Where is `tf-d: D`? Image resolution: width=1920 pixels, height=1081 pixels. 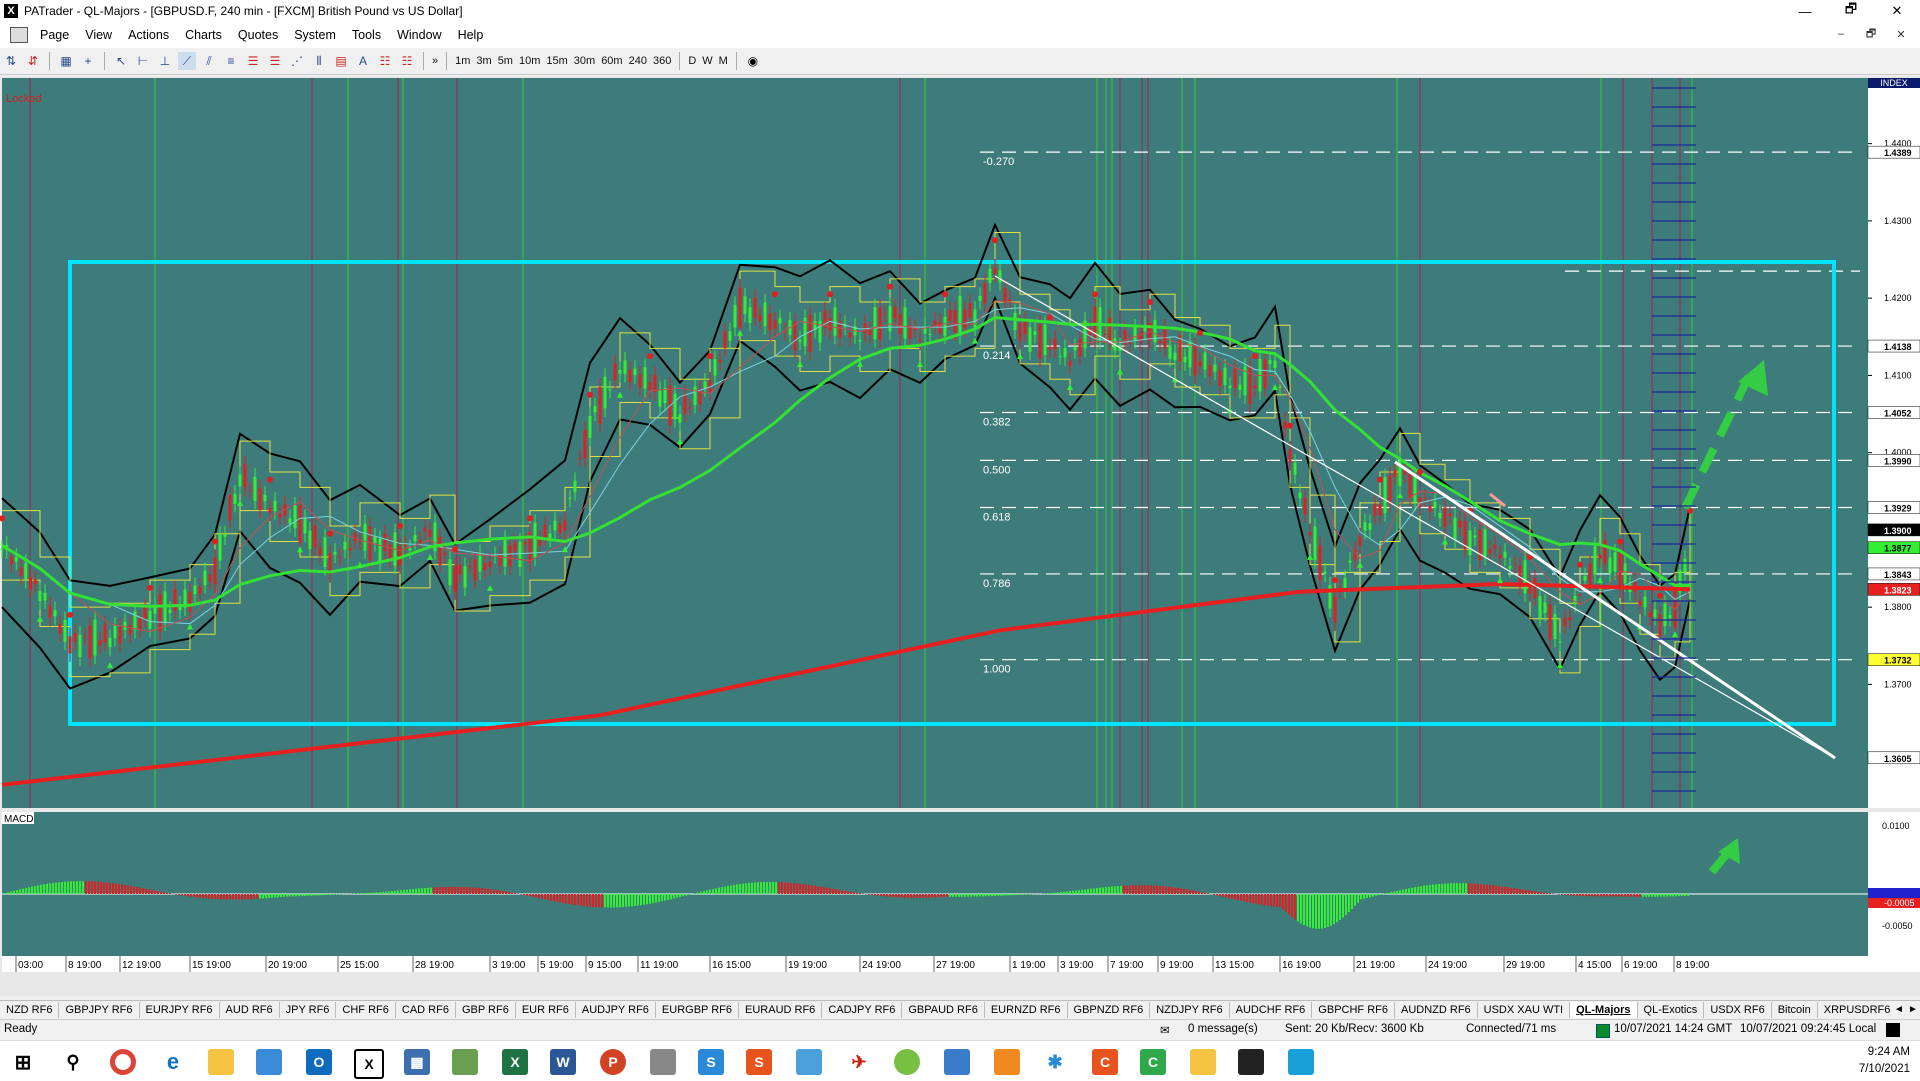
tf-d: D is located at coordinates (692, 61).